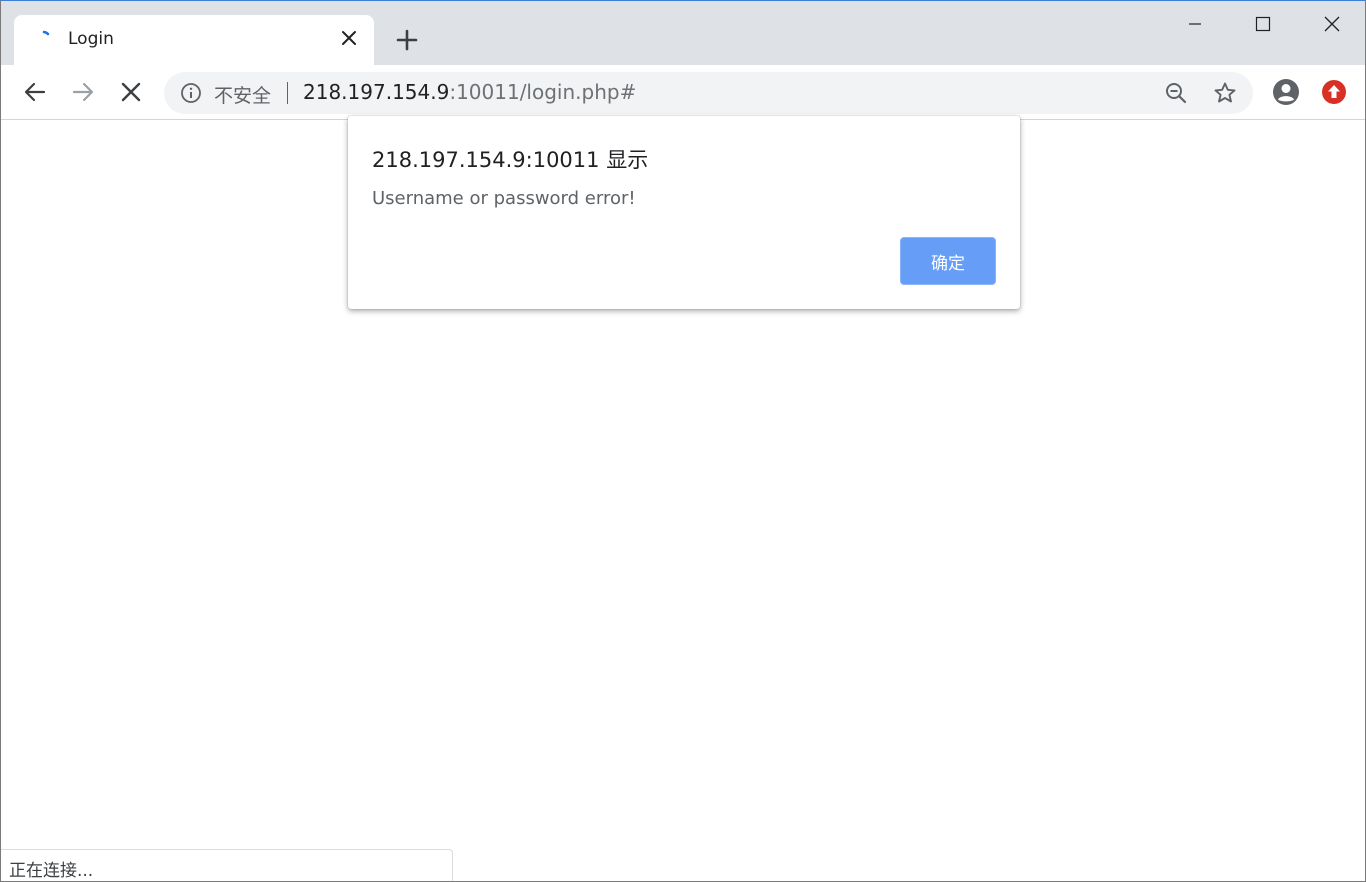 The image size is (1366, 882). Describe the element at coordinates (35, 92) in the screenshot. I see `arrow-left-icon` at that location.